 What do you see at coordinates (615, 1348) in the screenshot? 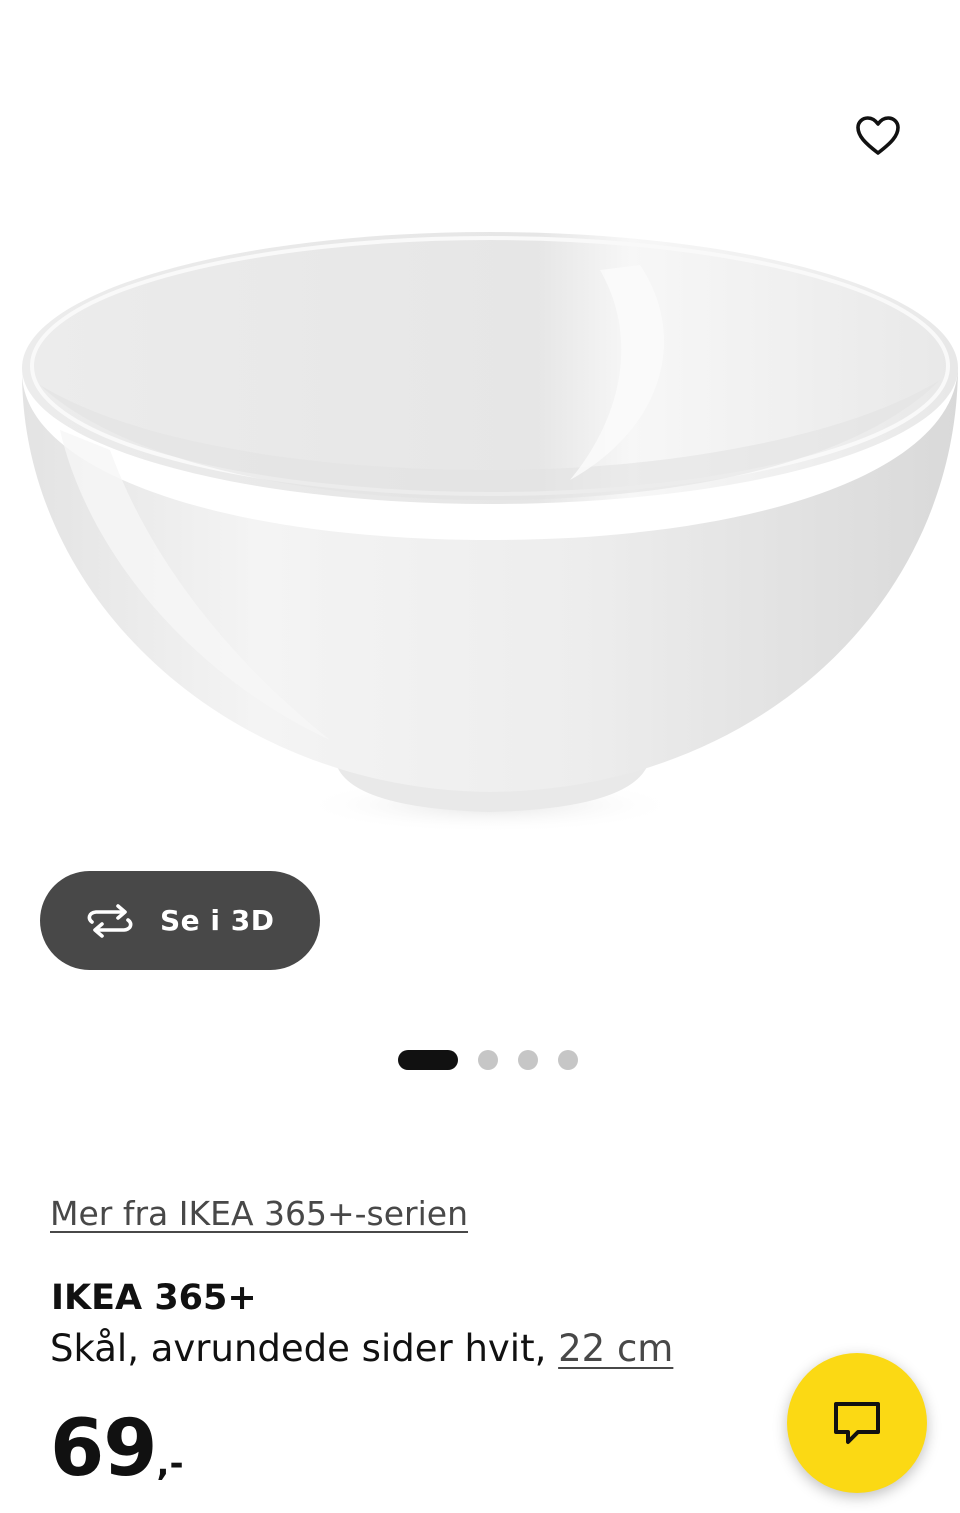
I see `size-link: 22 cm` at bounding box center [615, 1348].